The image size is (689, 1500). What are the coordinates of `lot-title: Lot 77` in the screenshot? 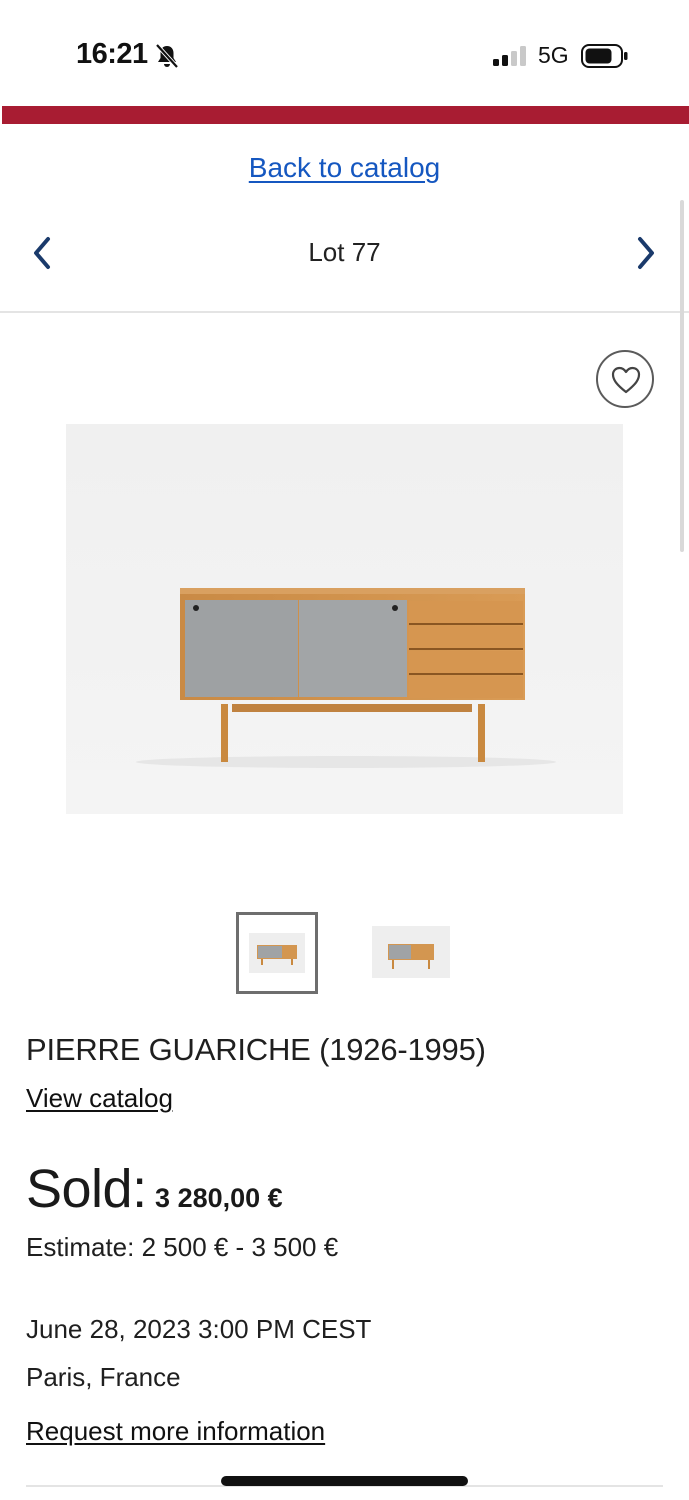 It's located at (344, 252).